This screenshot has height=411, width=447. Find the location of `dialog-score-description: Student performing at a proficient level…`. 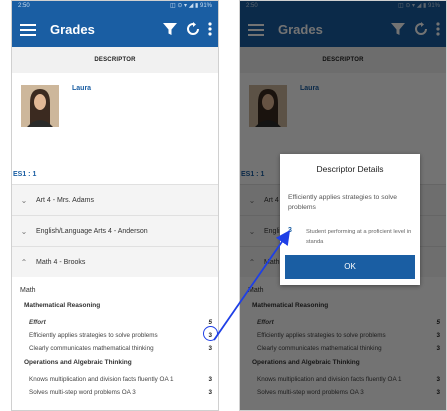

dialog-score-description: Student performing at a proficient level… is located at coordinates (359, 237).